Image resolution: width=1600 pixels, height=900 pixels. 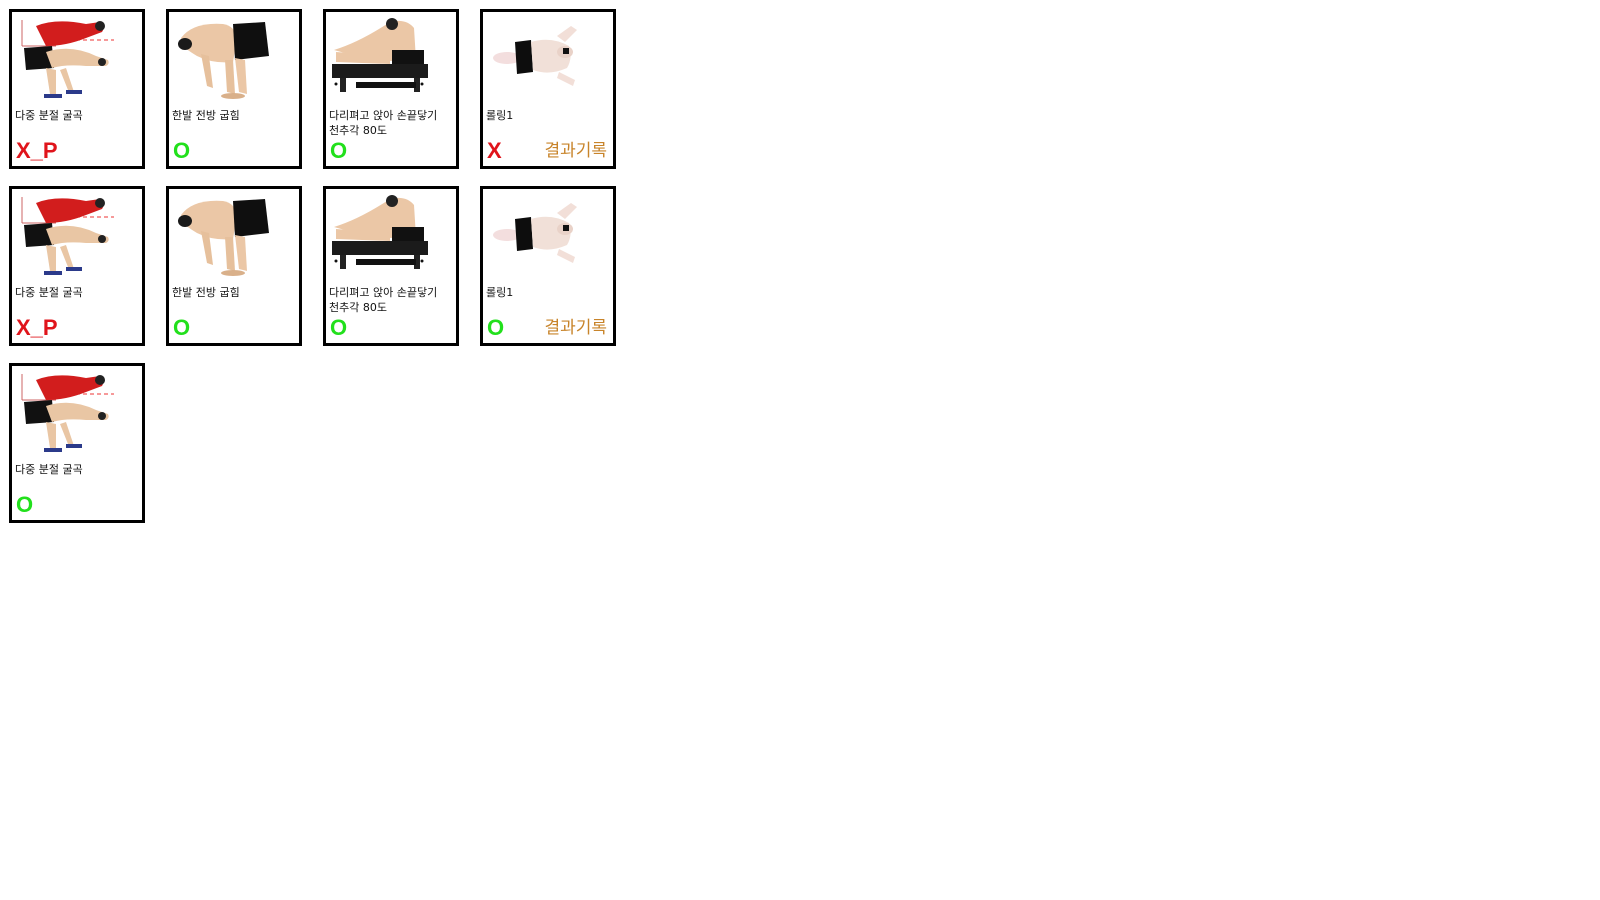 I want to click on result-mark: X, so click(x=494, y=150).